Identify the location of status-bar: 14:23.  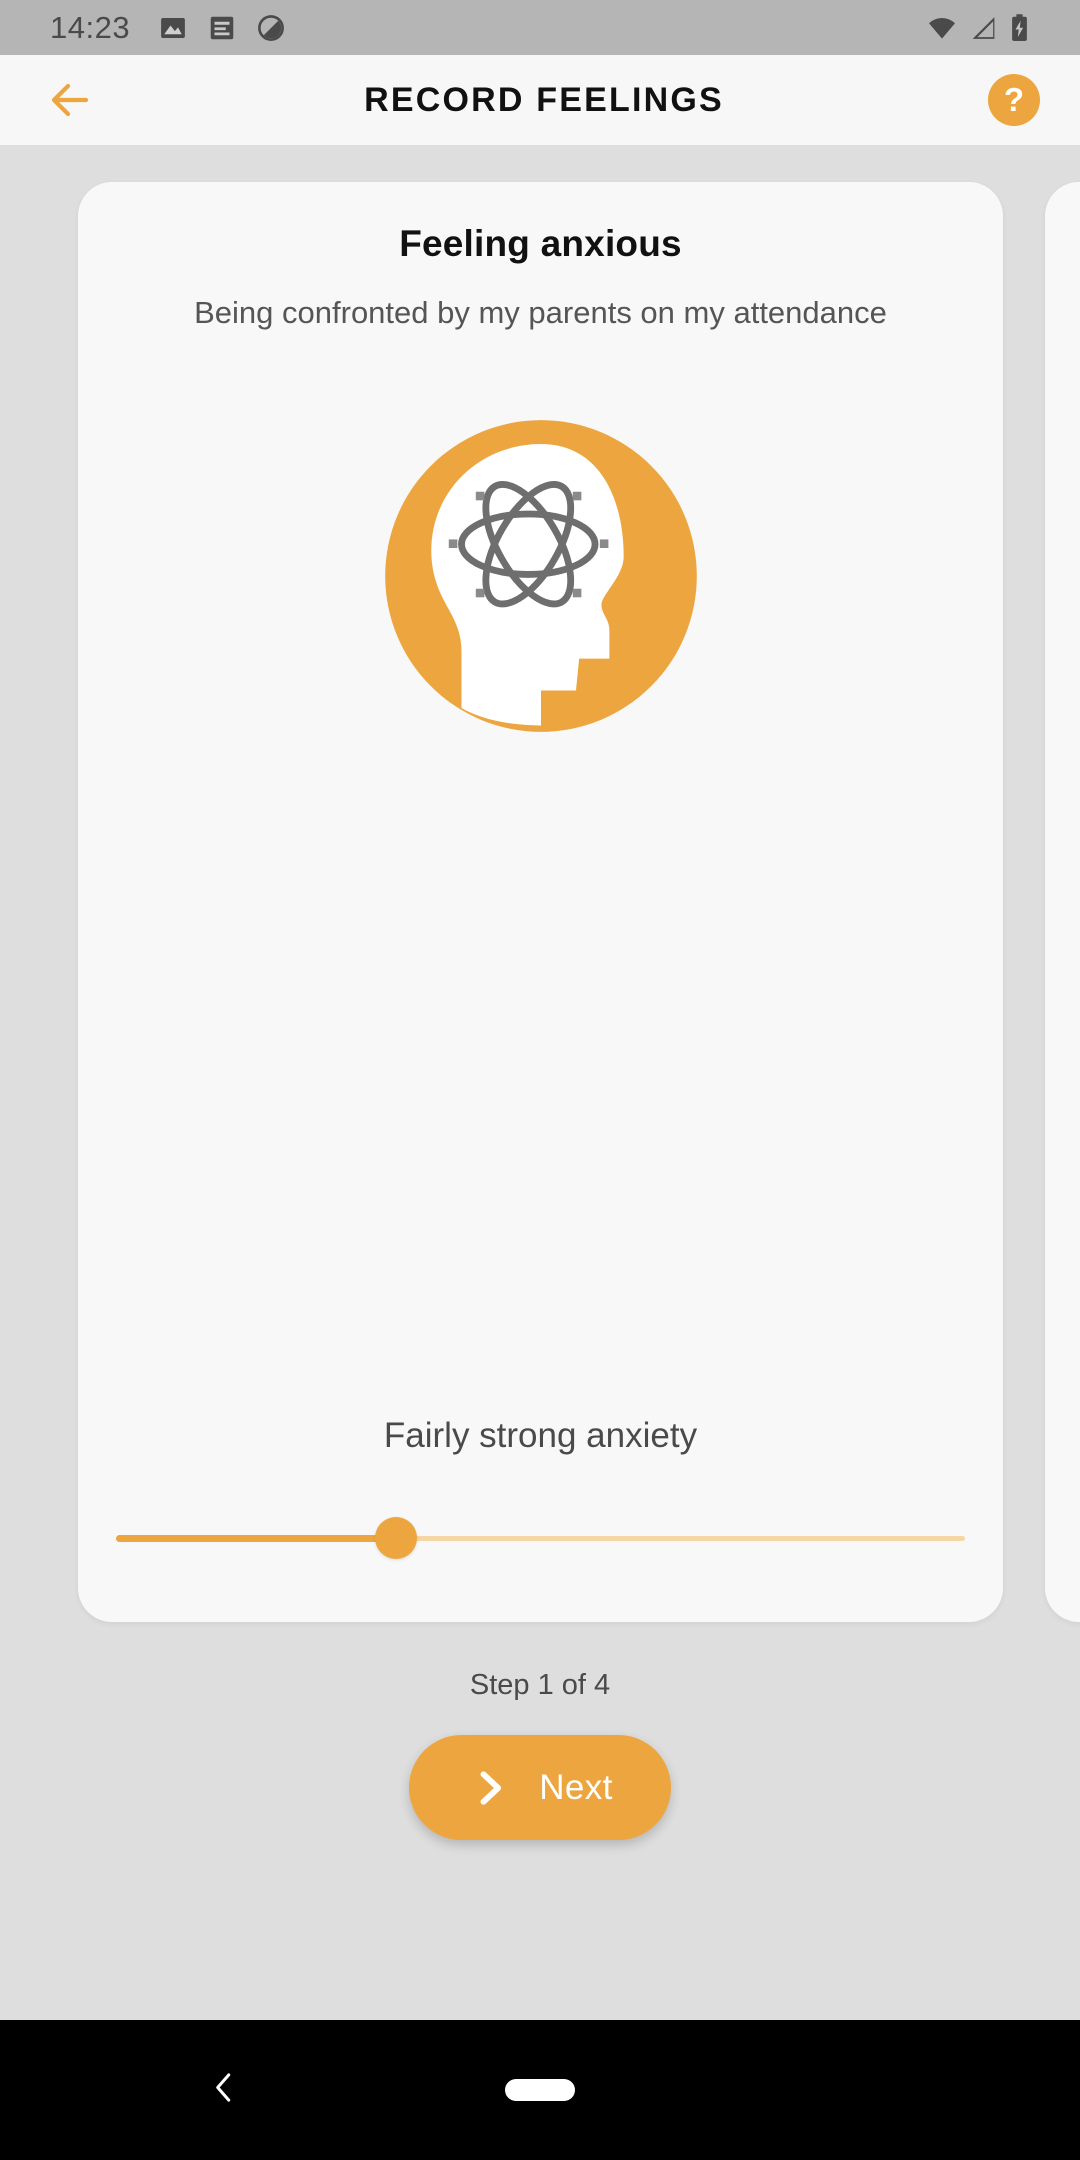
(540, 27).